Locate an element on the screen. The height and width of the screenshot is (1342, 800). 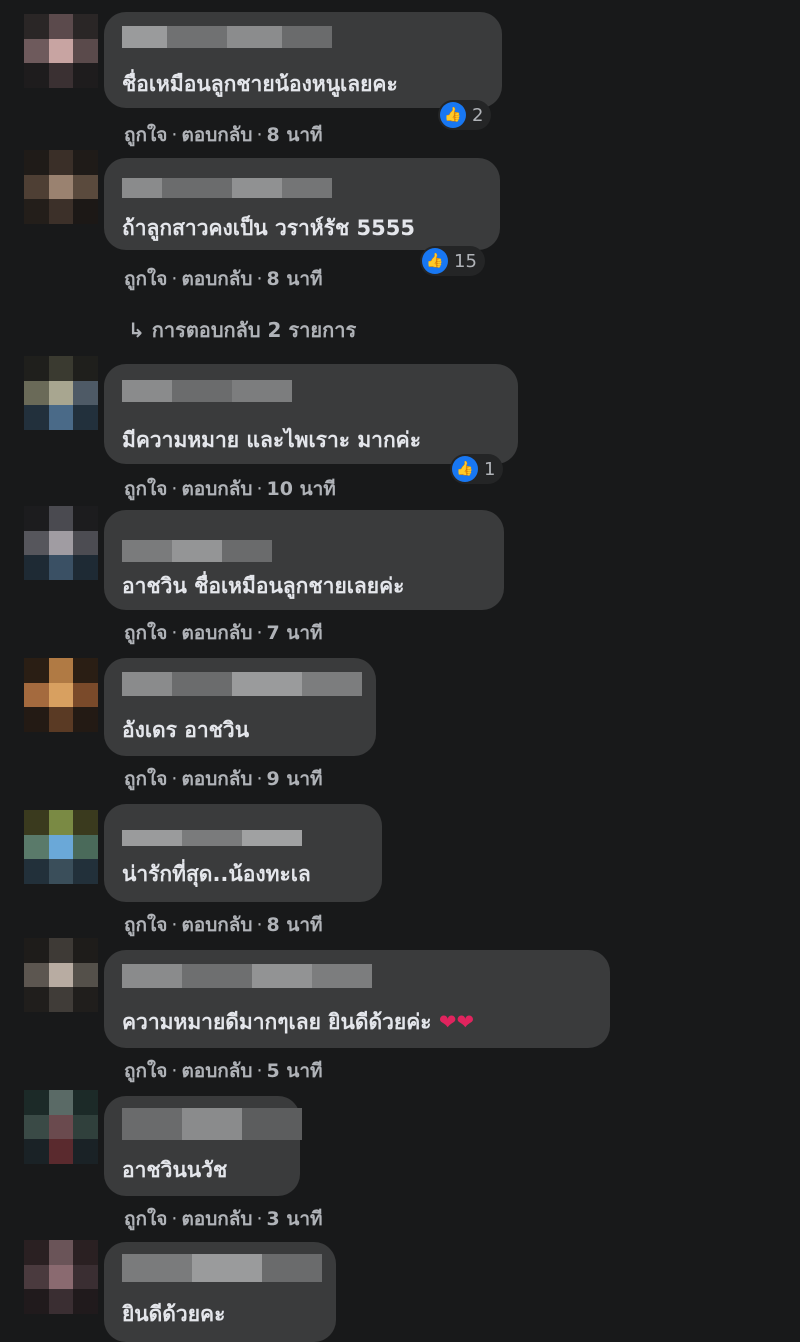
comment-text: ยินดีด้วยคะ is located at coordinates (174, 1314).